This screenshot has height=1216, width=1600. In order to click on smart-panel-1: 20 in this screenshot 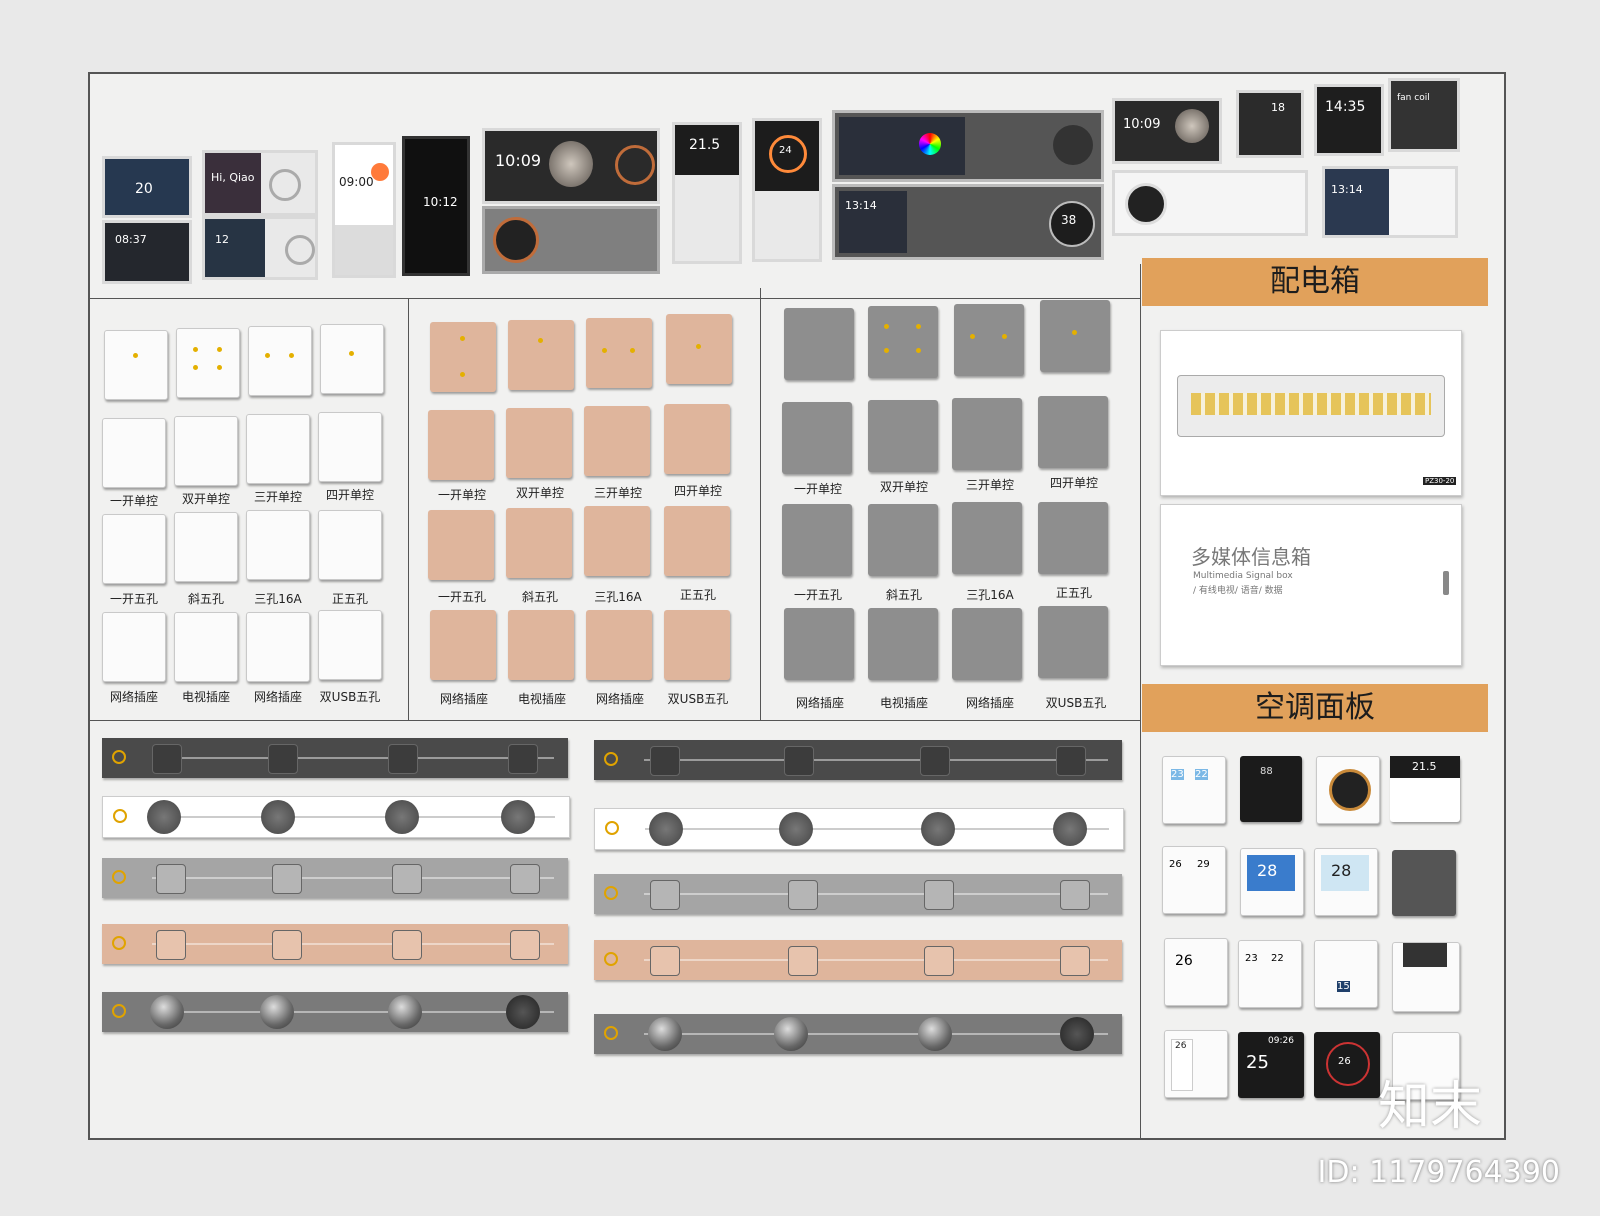, I will do `click(147, 187)`.